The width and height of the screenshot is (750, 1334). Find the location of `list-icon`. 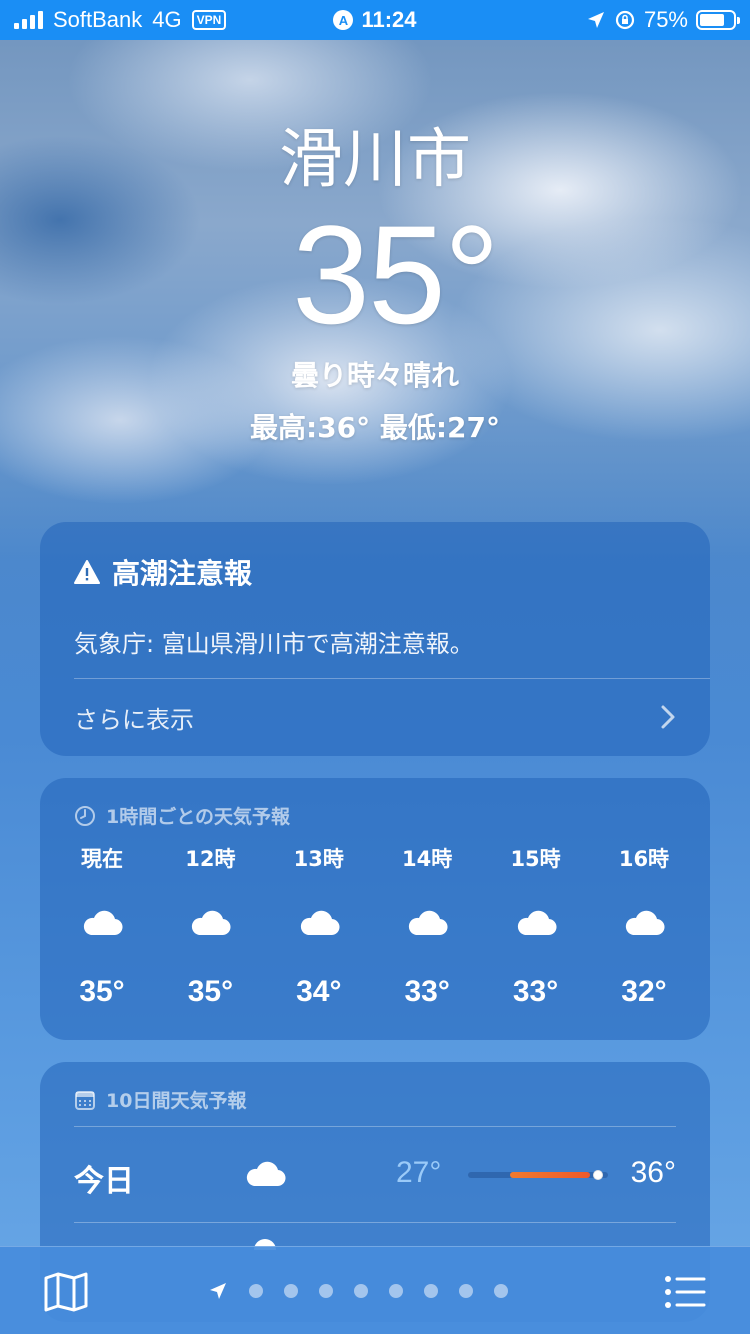

list-icon is located at coordinates (685, 1292).